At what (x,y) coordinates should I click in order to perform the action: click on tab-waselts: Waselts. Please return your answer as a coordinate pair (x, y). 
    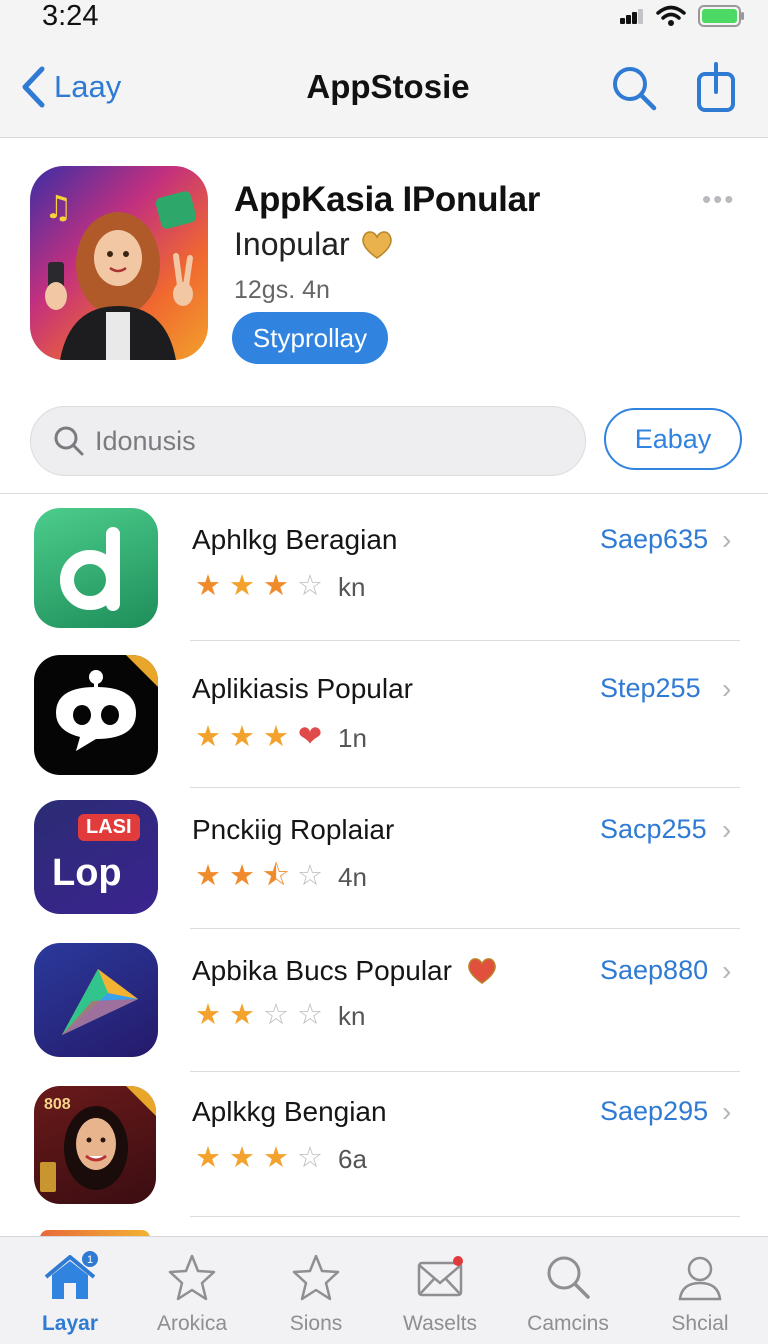
    Looking at the image, I should click on (440, 1293).